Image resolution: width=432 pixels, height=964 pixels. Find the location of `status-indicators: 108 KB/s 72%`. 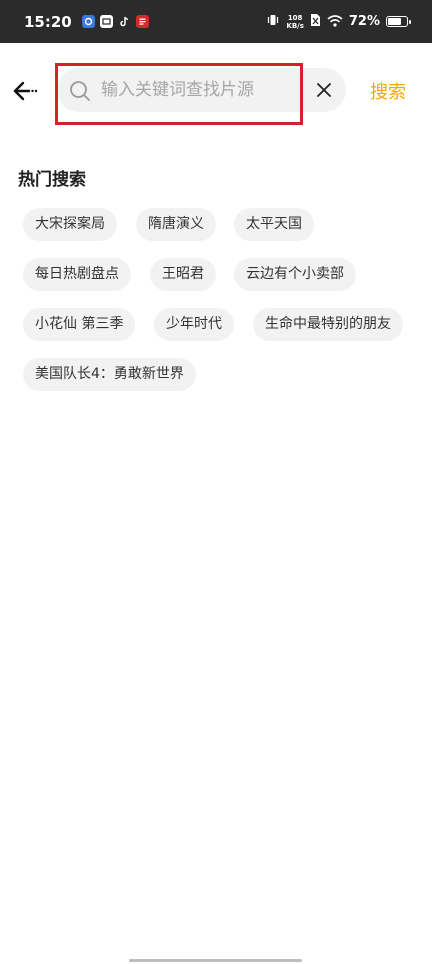

status-indicators: 108 KB/s 72% is located at coordinates (338, 21).